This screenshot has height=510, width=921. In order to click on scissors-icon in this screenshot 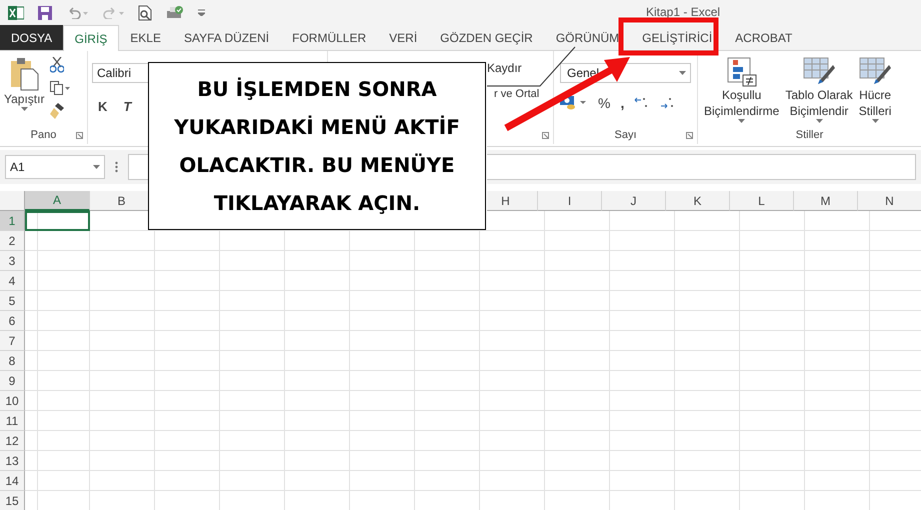, I will do `click(57, 65)`.